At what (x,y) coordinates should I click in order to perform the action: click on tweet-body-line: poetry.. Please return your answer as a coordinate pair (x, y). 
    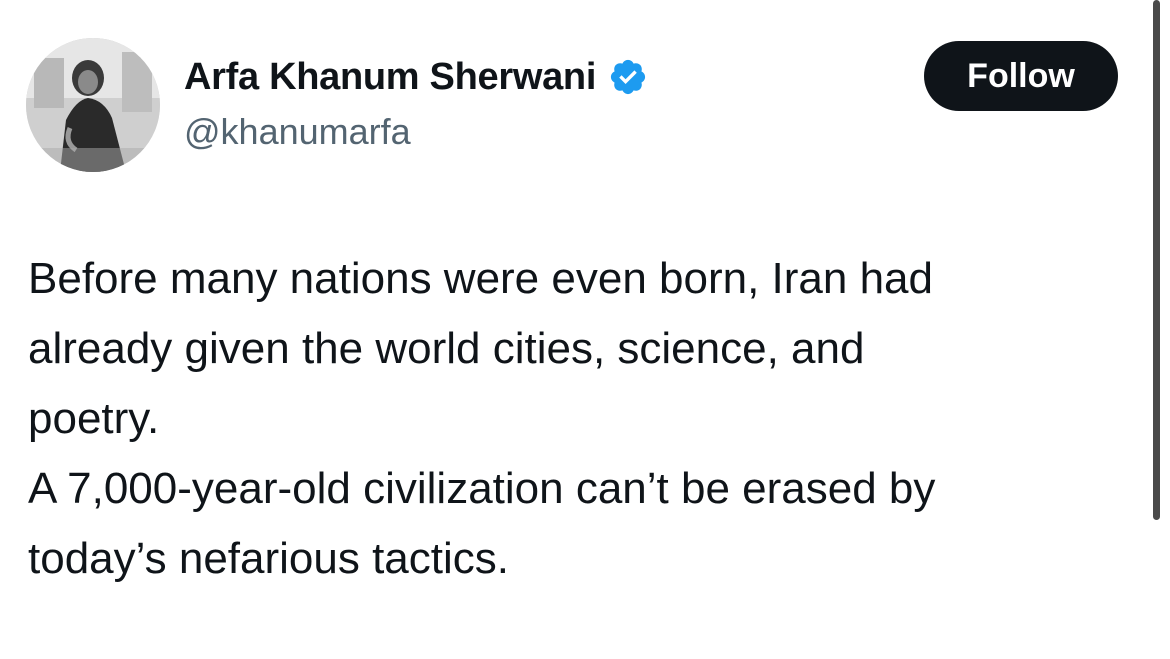
    Looking at the image, I should click on (94, 418).